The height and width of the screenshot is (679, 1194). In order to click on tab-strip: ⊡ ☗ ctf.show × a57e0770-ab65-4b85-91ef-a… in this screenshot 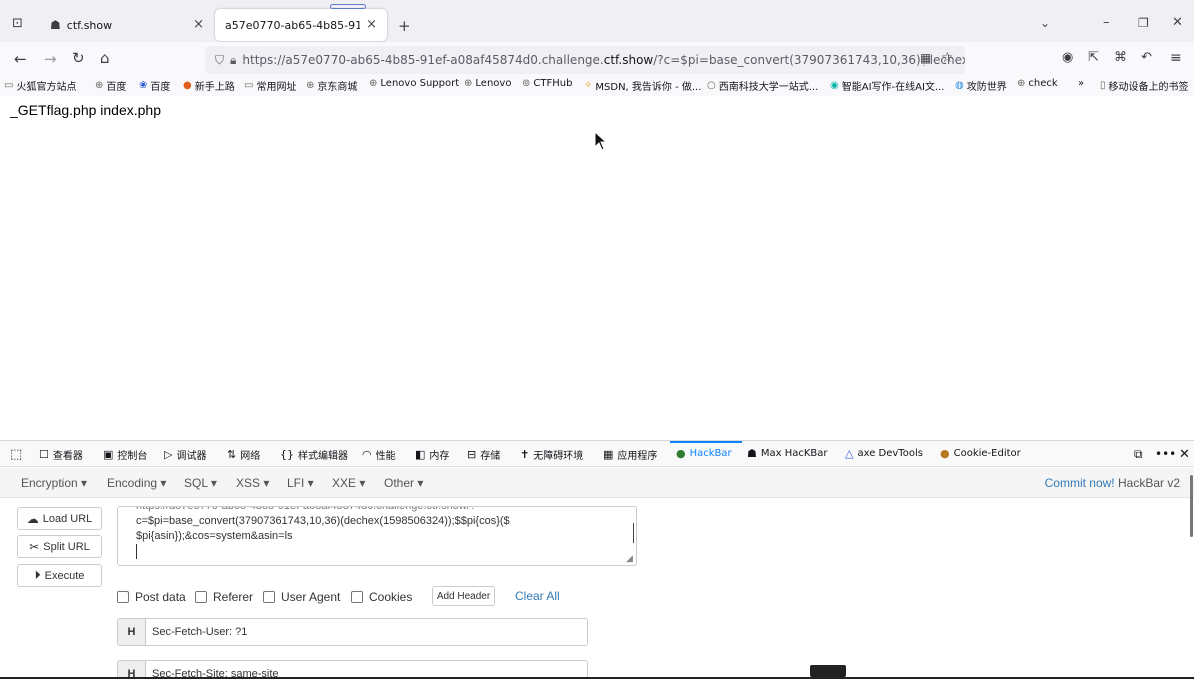, I will do `click(597, 21)`.